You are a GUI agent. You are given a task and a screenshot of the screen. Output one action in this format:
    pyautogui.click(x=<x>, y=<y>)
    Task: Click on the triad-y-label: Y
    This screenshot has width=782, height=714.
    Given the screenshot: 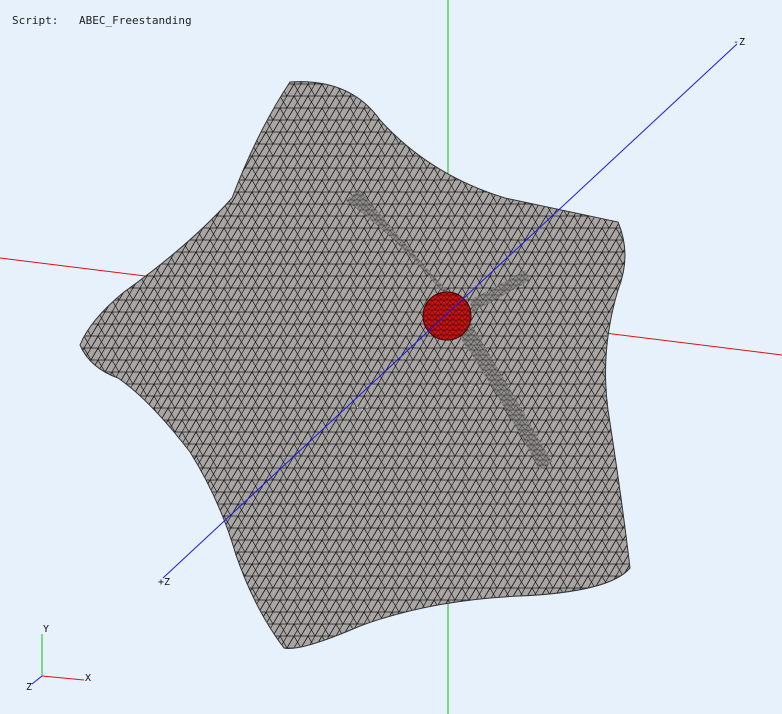 What is the action you would take?
    pyautogui.click(x=46, y=629)
    